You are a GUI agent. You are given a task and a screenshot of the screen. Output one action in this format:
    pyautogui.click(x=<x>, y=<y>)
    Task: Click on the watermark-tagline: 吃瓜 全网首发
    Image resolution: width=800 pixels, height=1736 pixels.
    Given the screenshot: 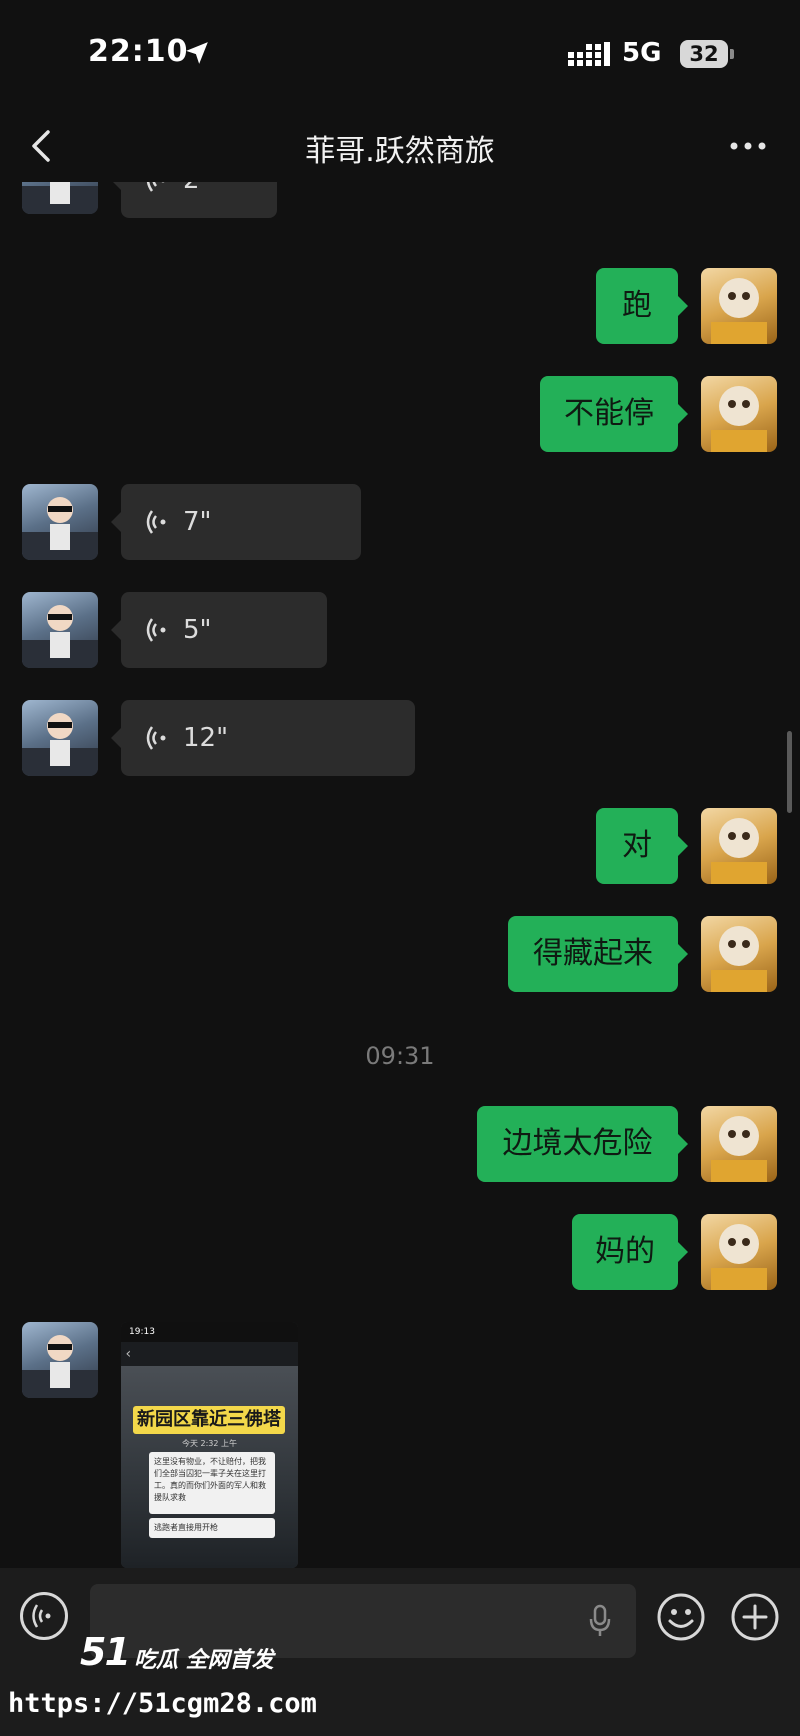 What is the action you would take?
    pyautogui.click(x=204, y=1660)
    